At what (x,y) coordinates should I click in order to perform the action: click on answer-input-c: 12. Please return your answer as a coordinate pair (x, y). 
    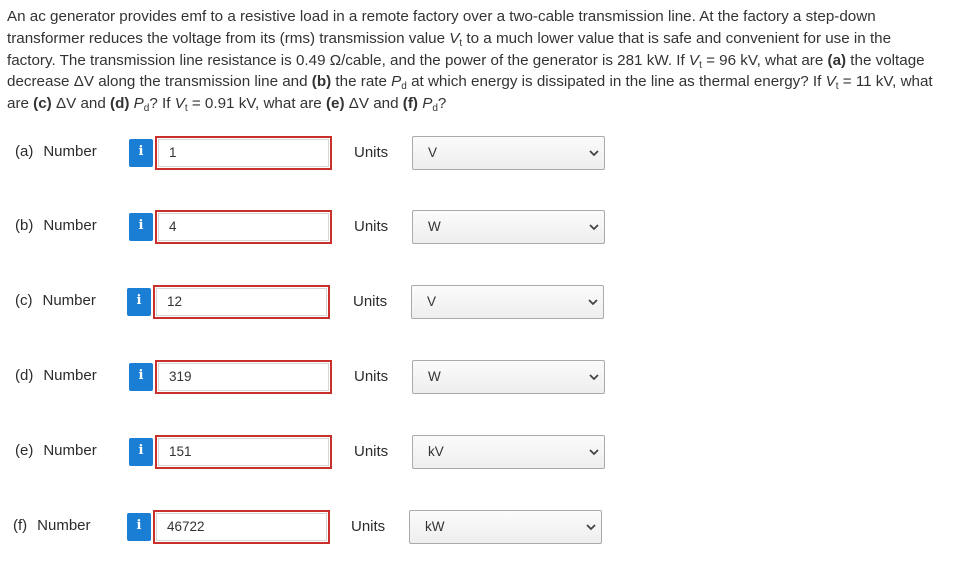
    Looking at the image, I should click on (241, 302).